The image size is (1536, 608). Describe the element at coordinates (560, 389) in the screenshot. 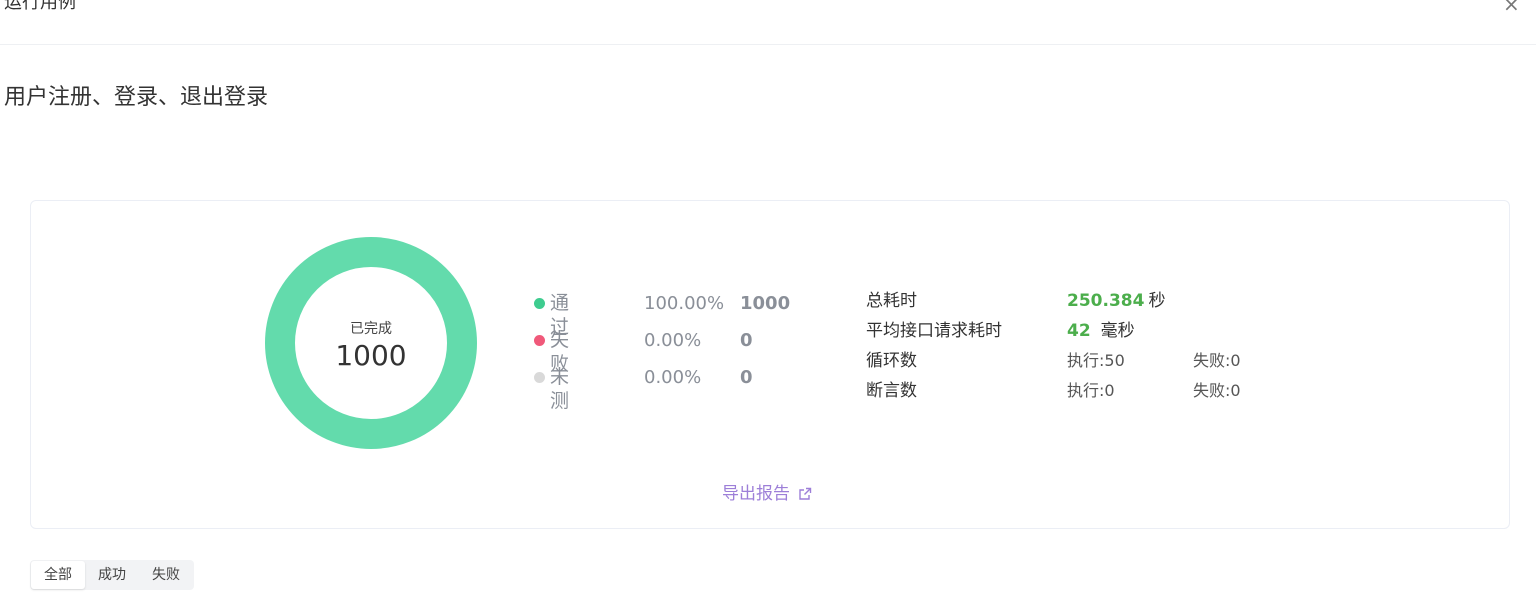

I see `legend-label: 未测` at that location.